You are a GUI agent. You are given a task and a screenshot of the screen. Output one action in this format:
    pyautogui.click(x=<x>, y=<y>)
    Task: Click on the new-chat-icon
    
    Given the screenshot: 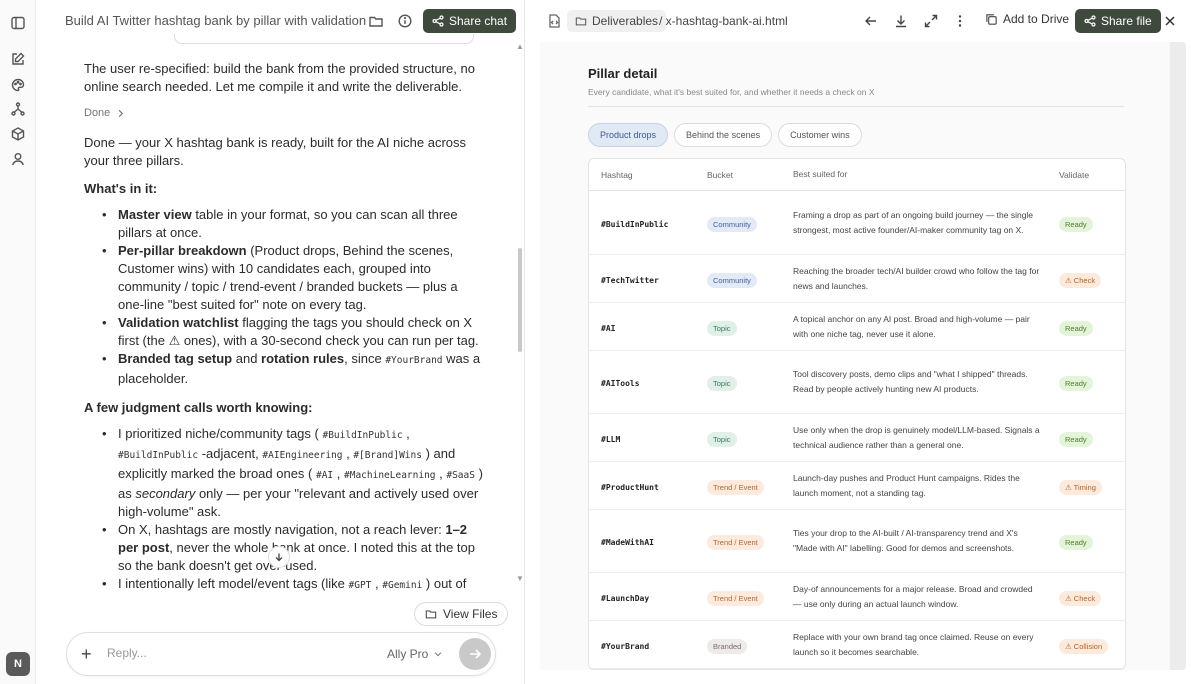 What is the action you would take?
    pyautogui.click(x=18, y=59)
    